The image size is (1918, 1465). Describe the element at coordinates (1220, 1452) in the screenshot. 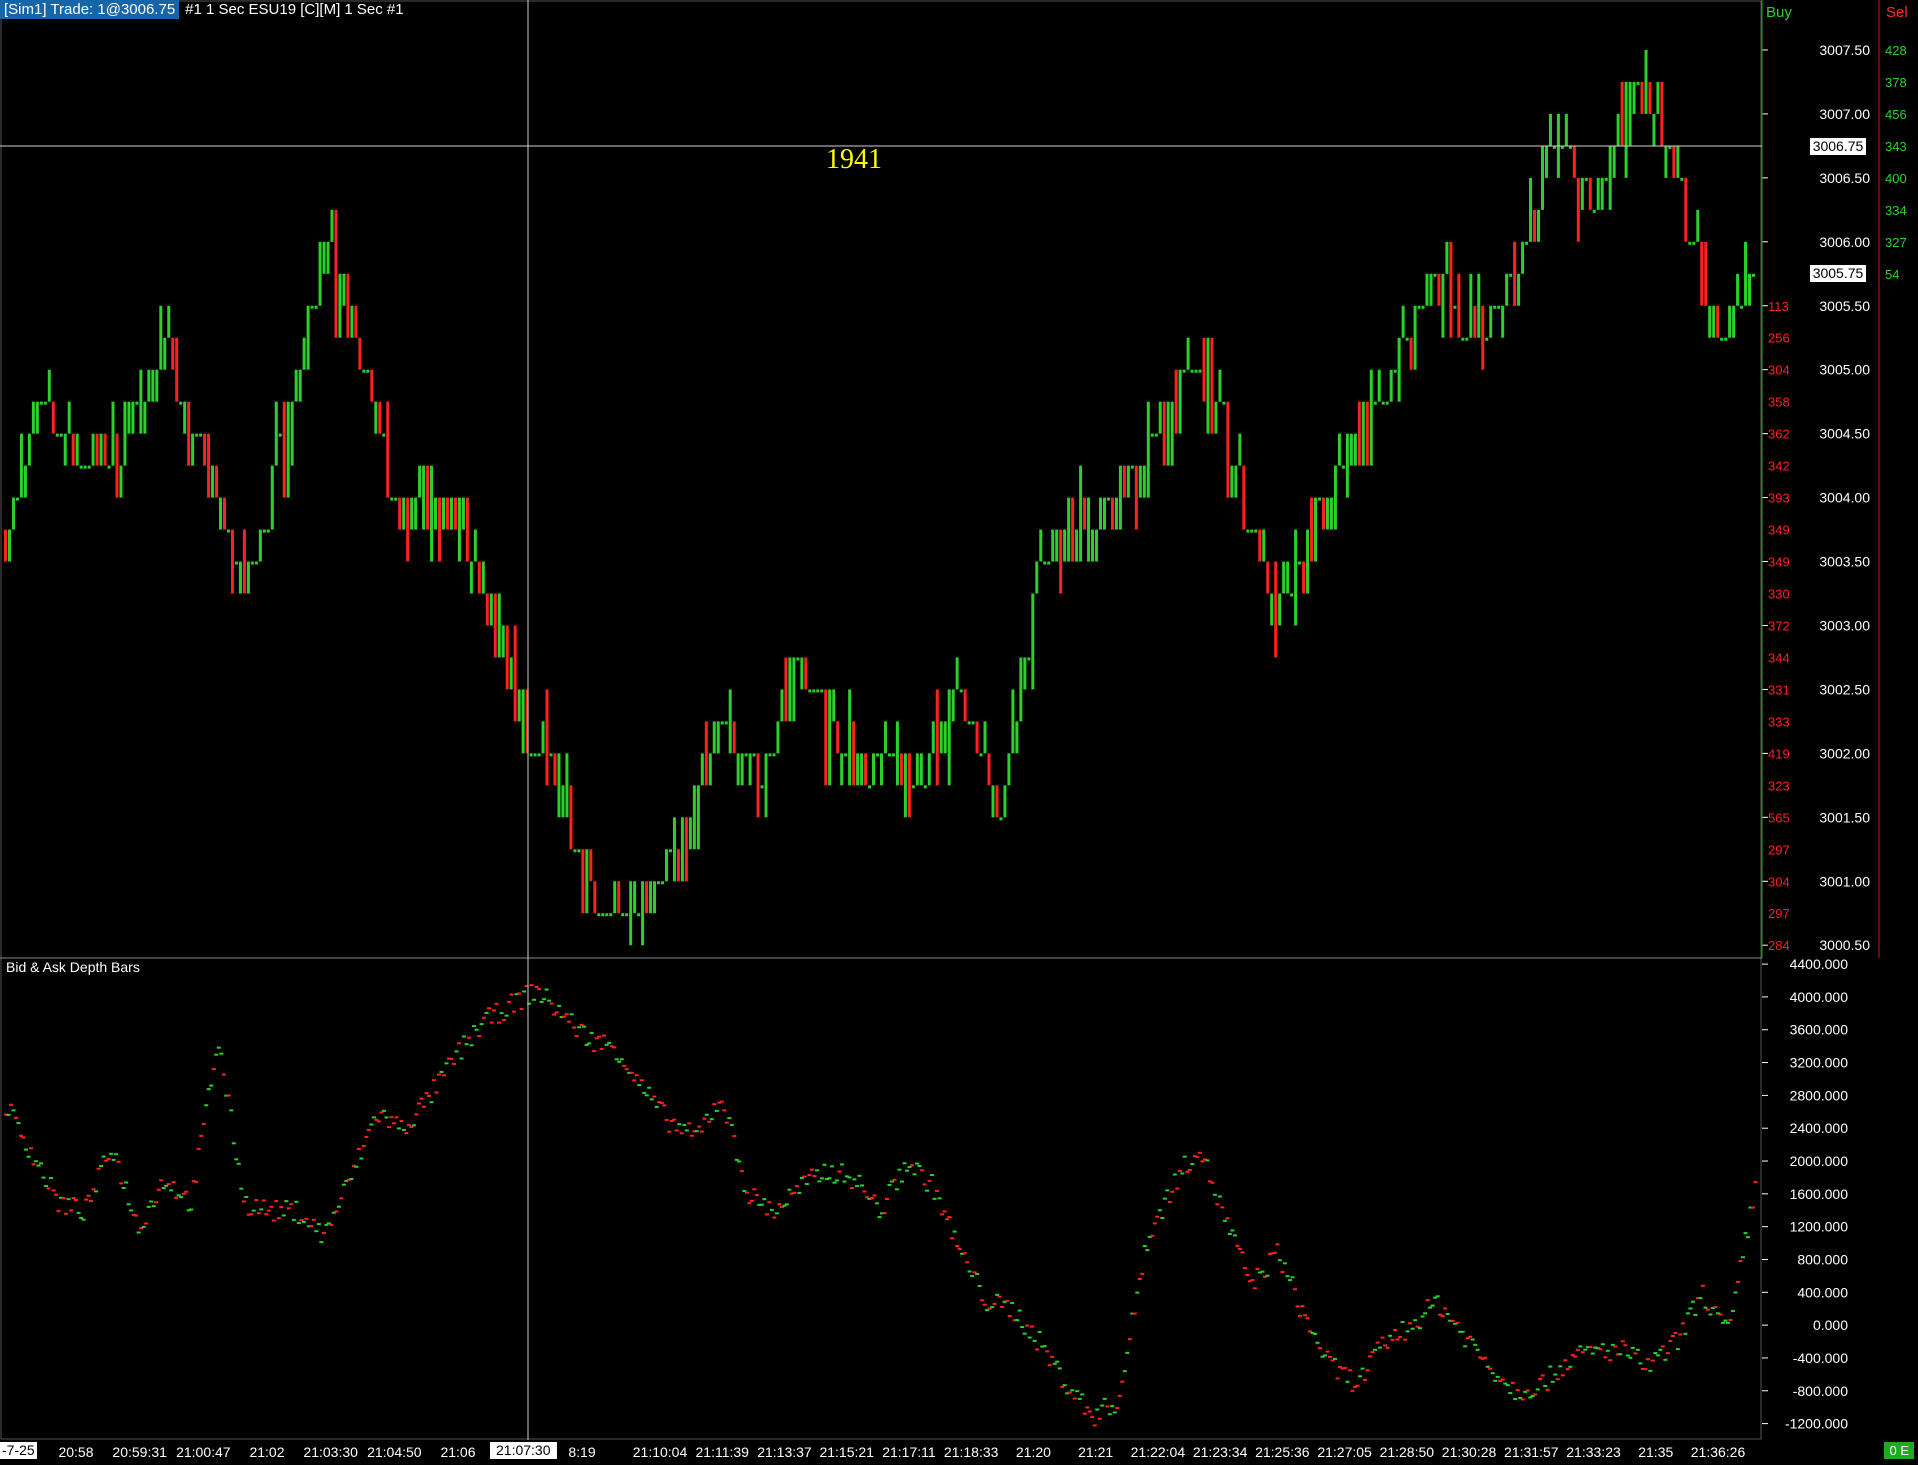

I see `time-tick-label: 21:23:34` at that location.